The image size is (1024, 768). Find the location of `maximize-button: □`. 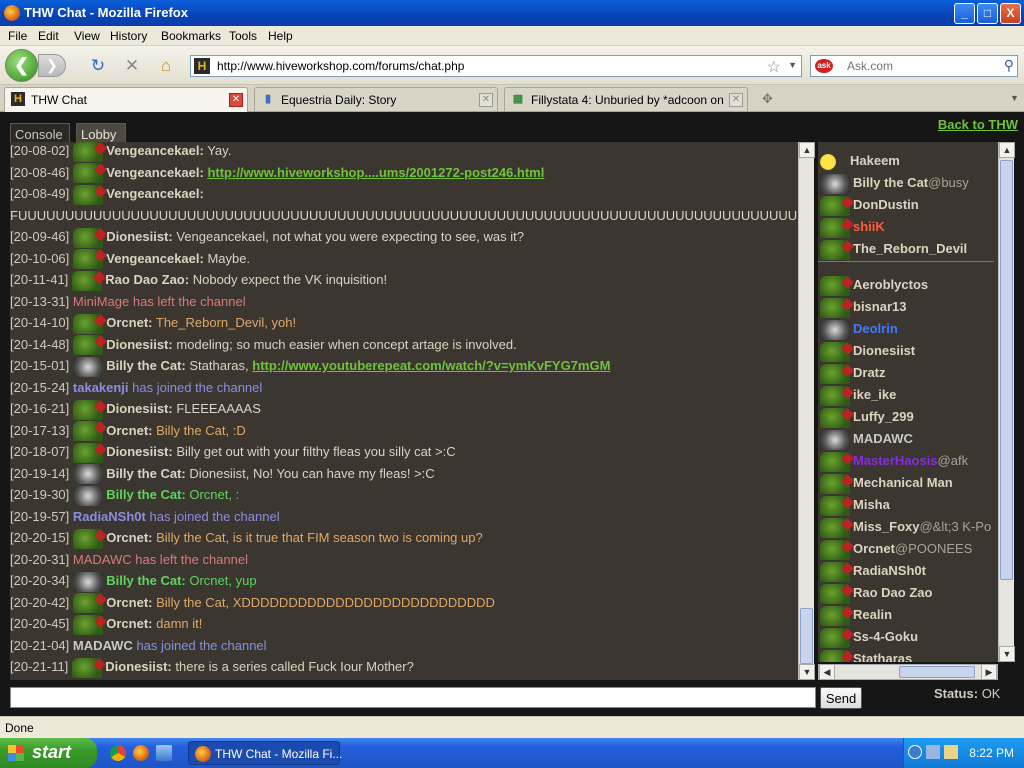

maximize-button: □ is located at coordinates (987, 13).